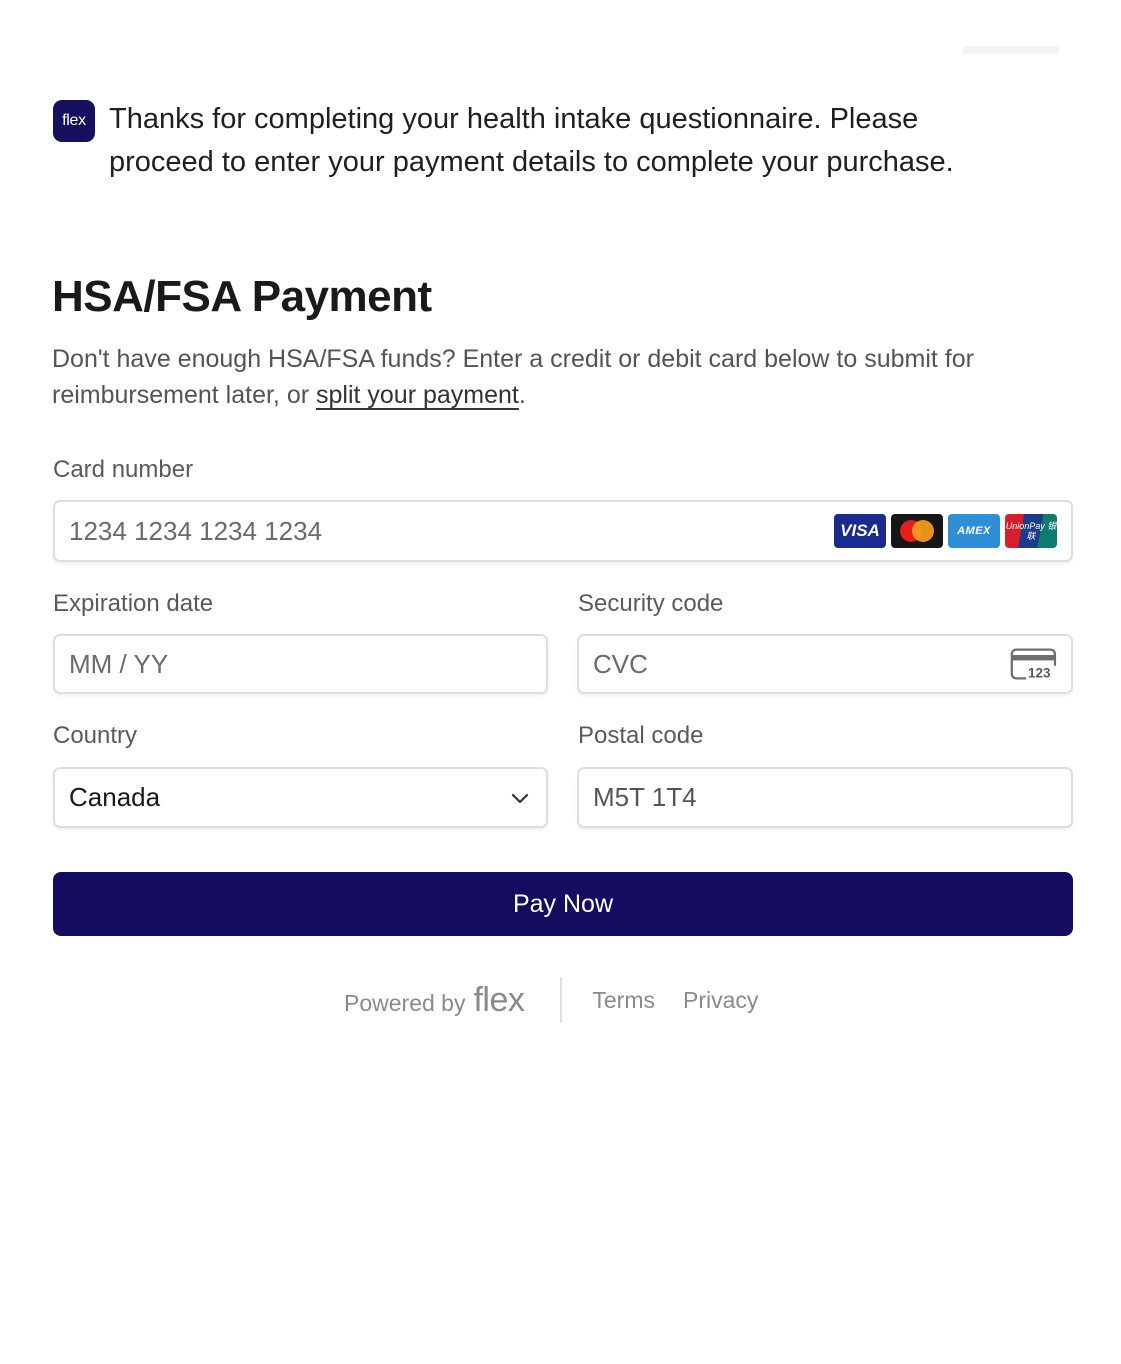  I want to click on card-number-field: VISA AMEX UnionPay 银联, so click(563, 531).